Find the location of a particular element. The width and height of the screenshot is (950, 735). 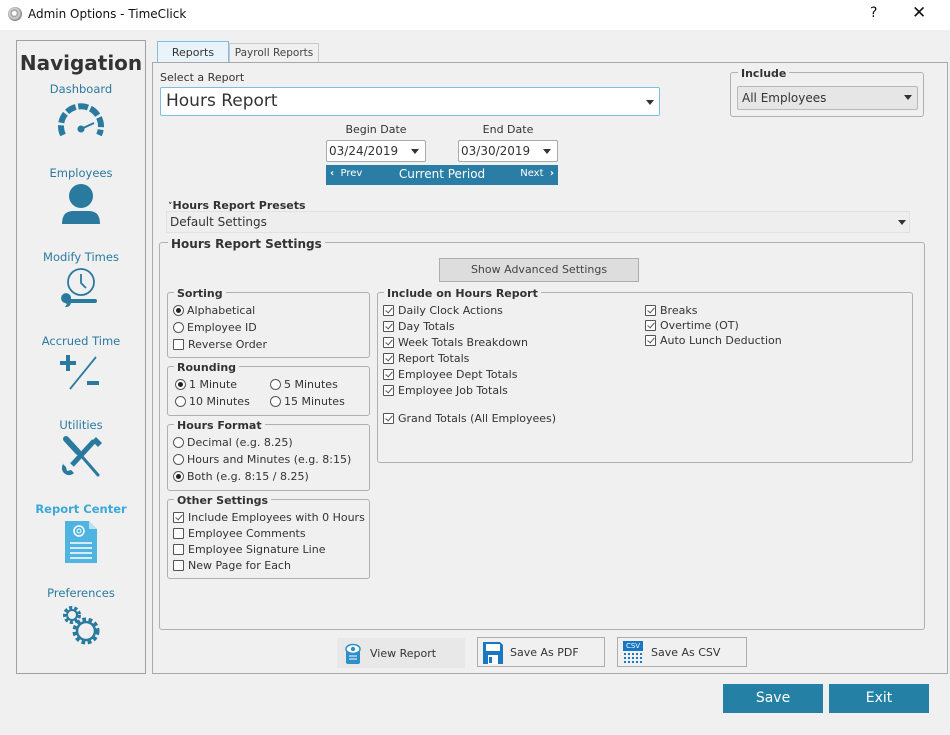

option-label: Alphabetical is located at coordinates (221, 310).